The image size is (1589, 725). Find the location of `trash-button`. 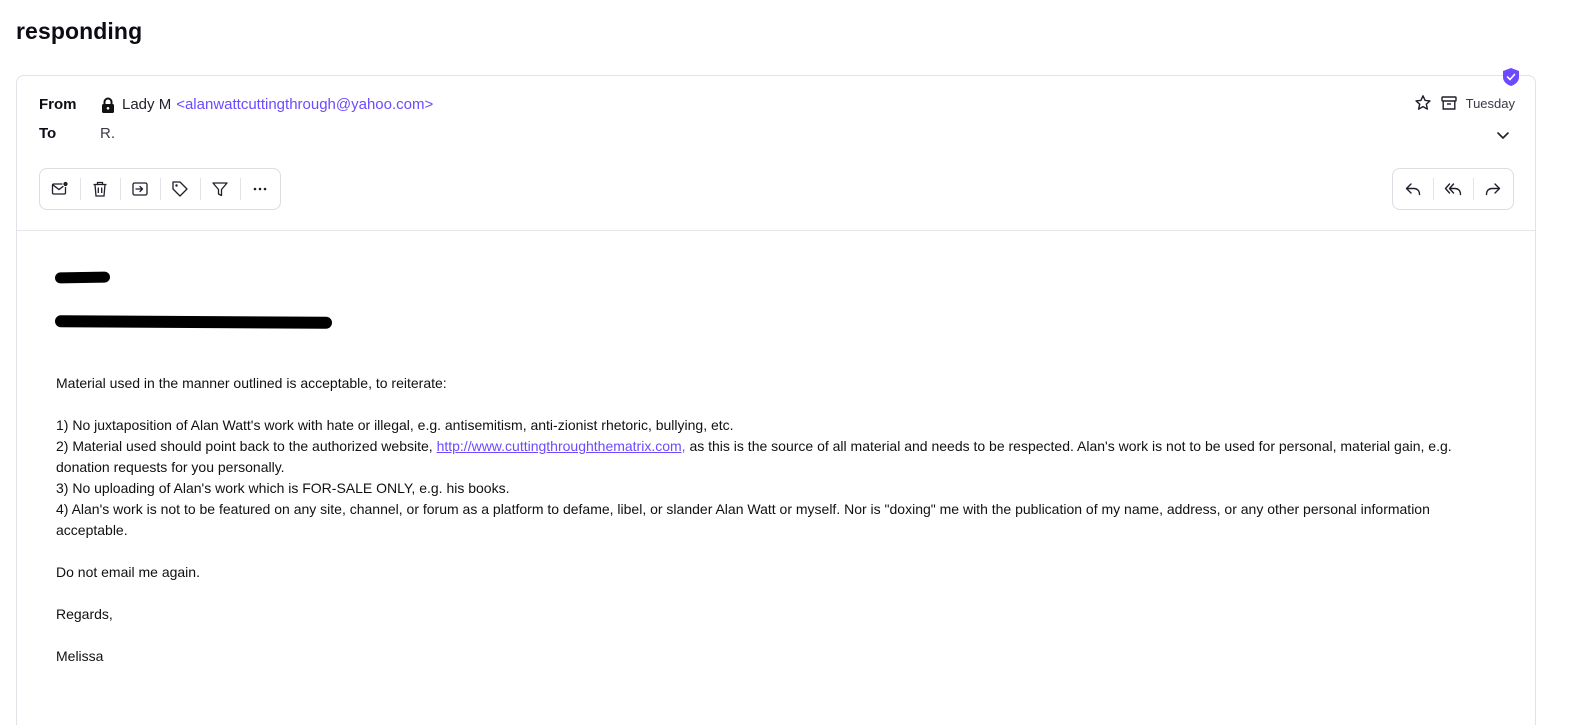

trash-button is located at coordinates (100, 189).